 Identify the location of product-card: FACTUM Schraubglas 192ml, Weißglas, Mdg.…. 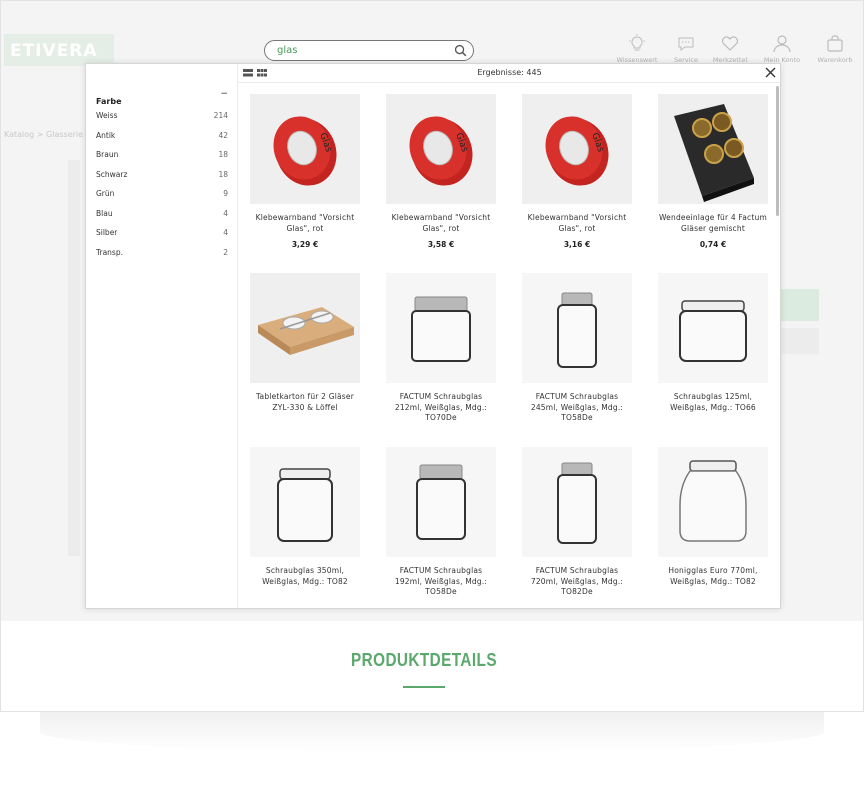
(441, 522).